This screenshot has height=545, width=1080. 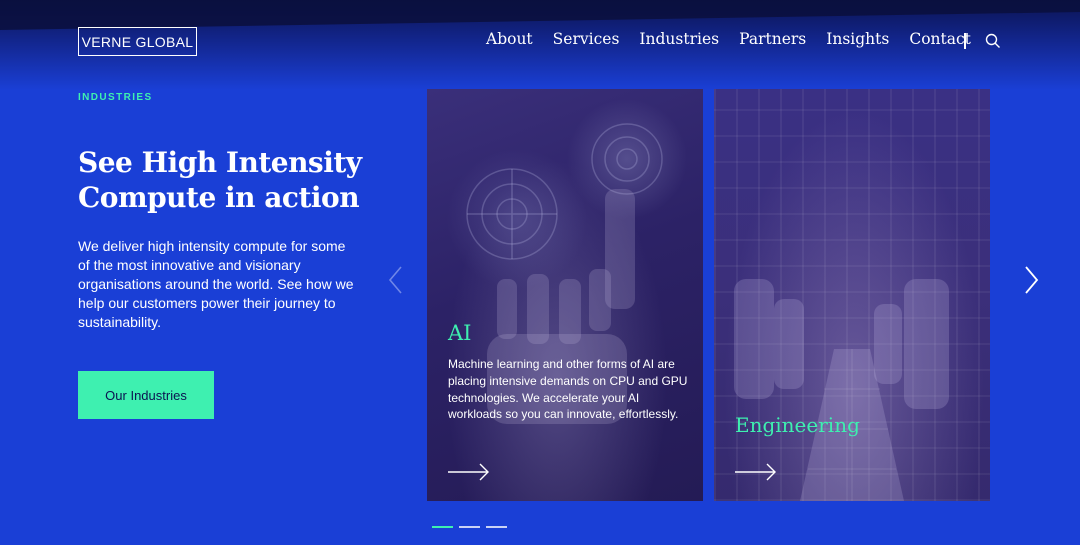 What do you see at coordinates (146, 395) in the screenshot?
I see `our-industries-button: Our Industries` at bounding box center [146, 395].